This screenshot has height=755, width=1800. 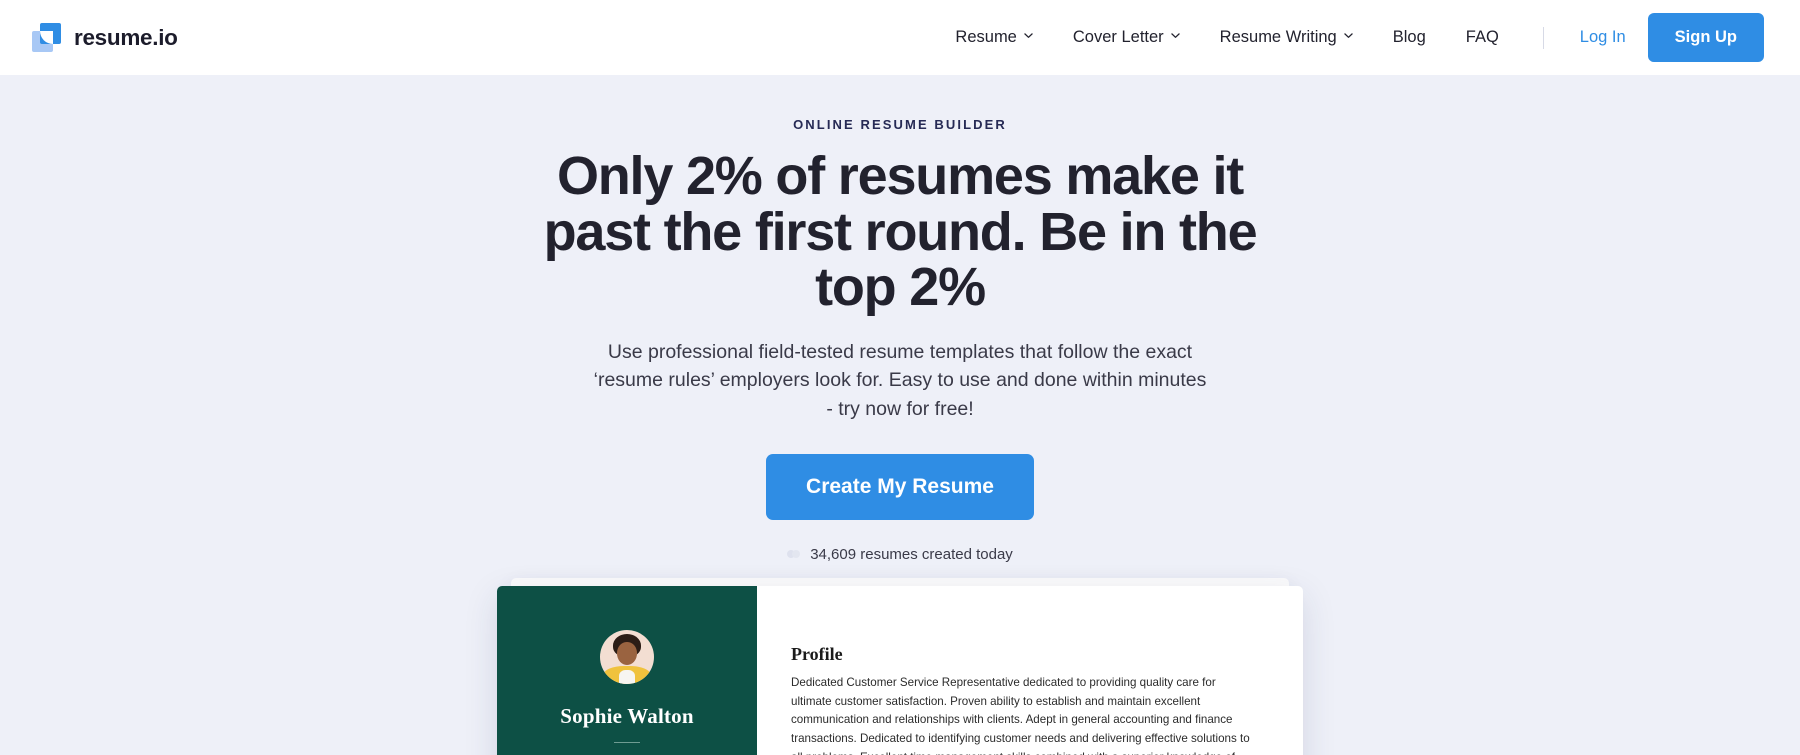 I want to click on resume-candidate-name: Sophie Walton, so click(x=627, y=715).